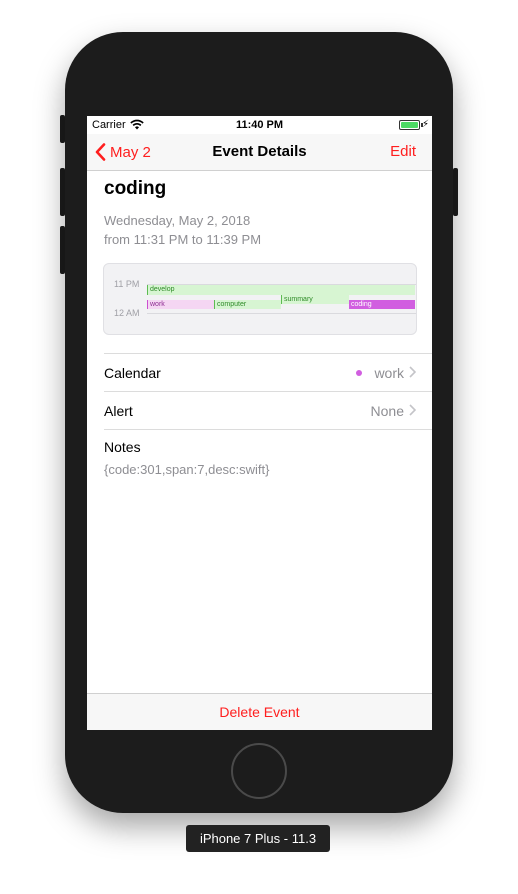 The height and width of the screenshot is (894, 518). I want to click on back-button: May 2, so click(123, 152).